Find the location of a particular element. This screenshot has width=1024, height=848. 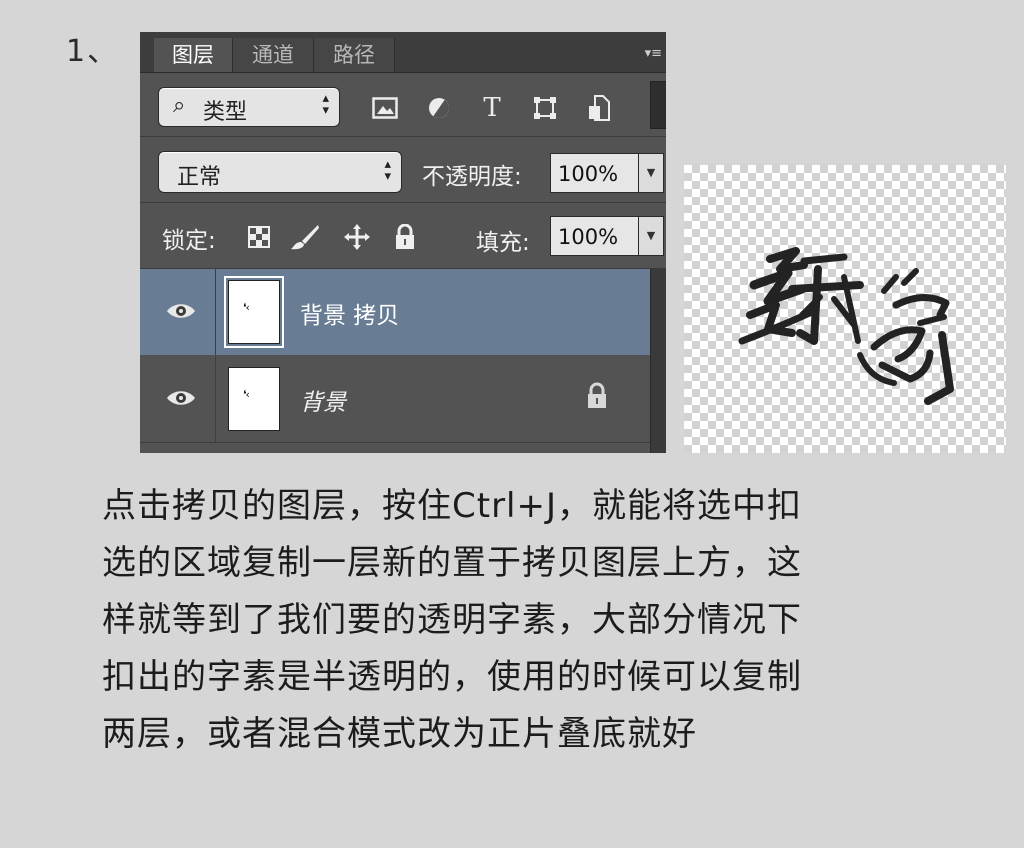

lock-transparent-pixels-icon is located at coordinates (259, 237).